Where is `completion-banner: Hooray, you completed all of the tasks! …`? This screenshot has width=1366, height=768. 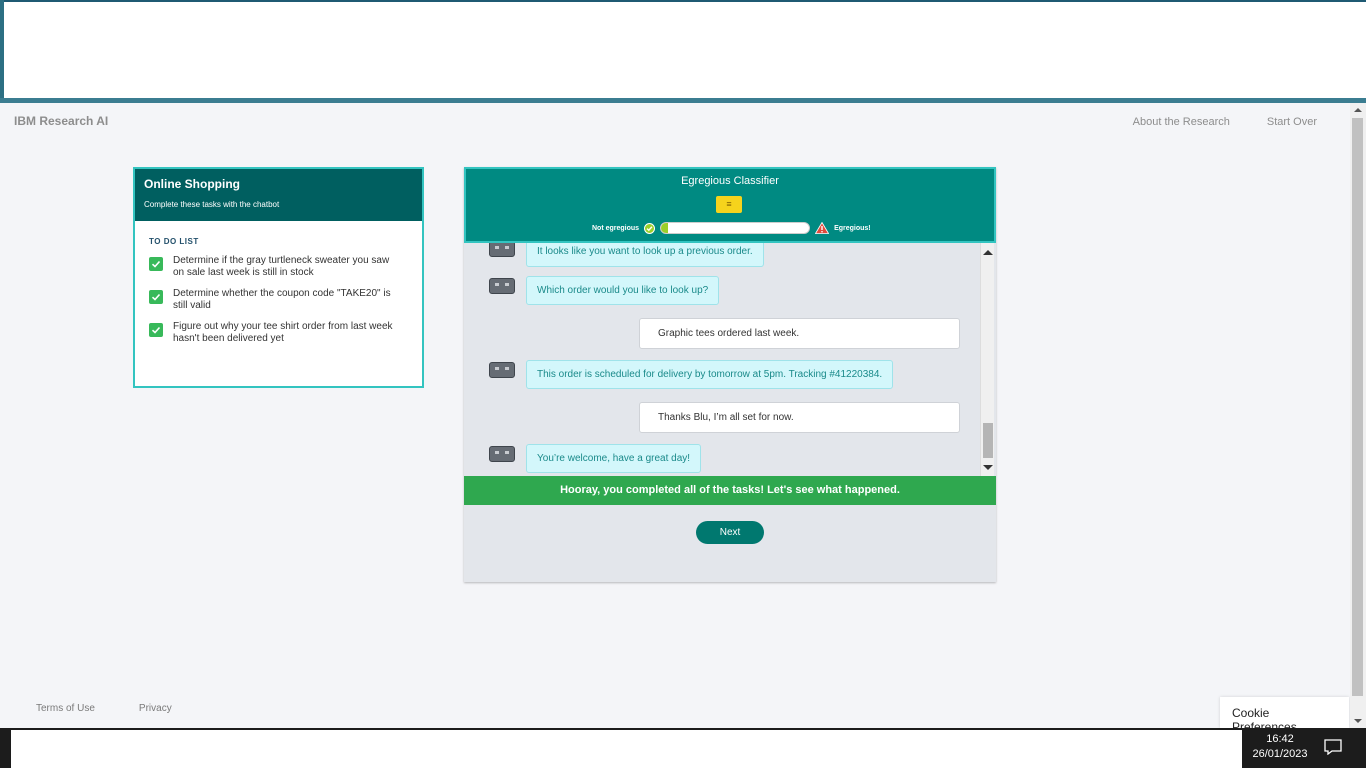 completion-banner: Hooray, you completed all of the tasks! … is located at coordinates (730, 490).